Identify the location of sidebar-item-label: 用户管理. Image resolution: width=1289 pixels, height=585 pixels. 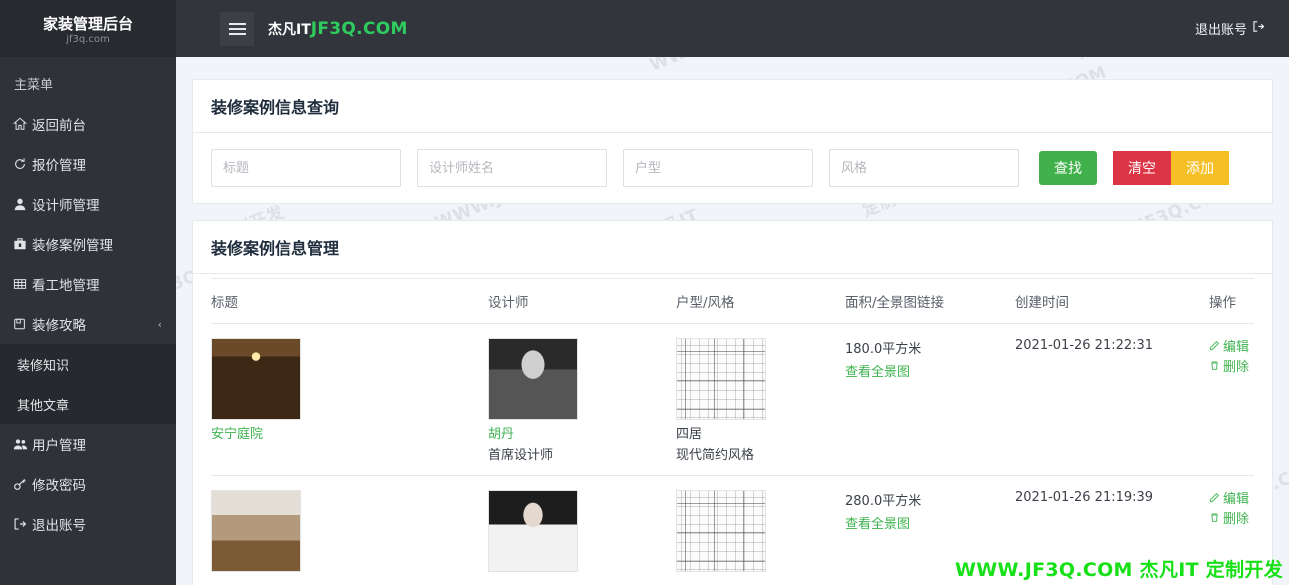
(59, 446).